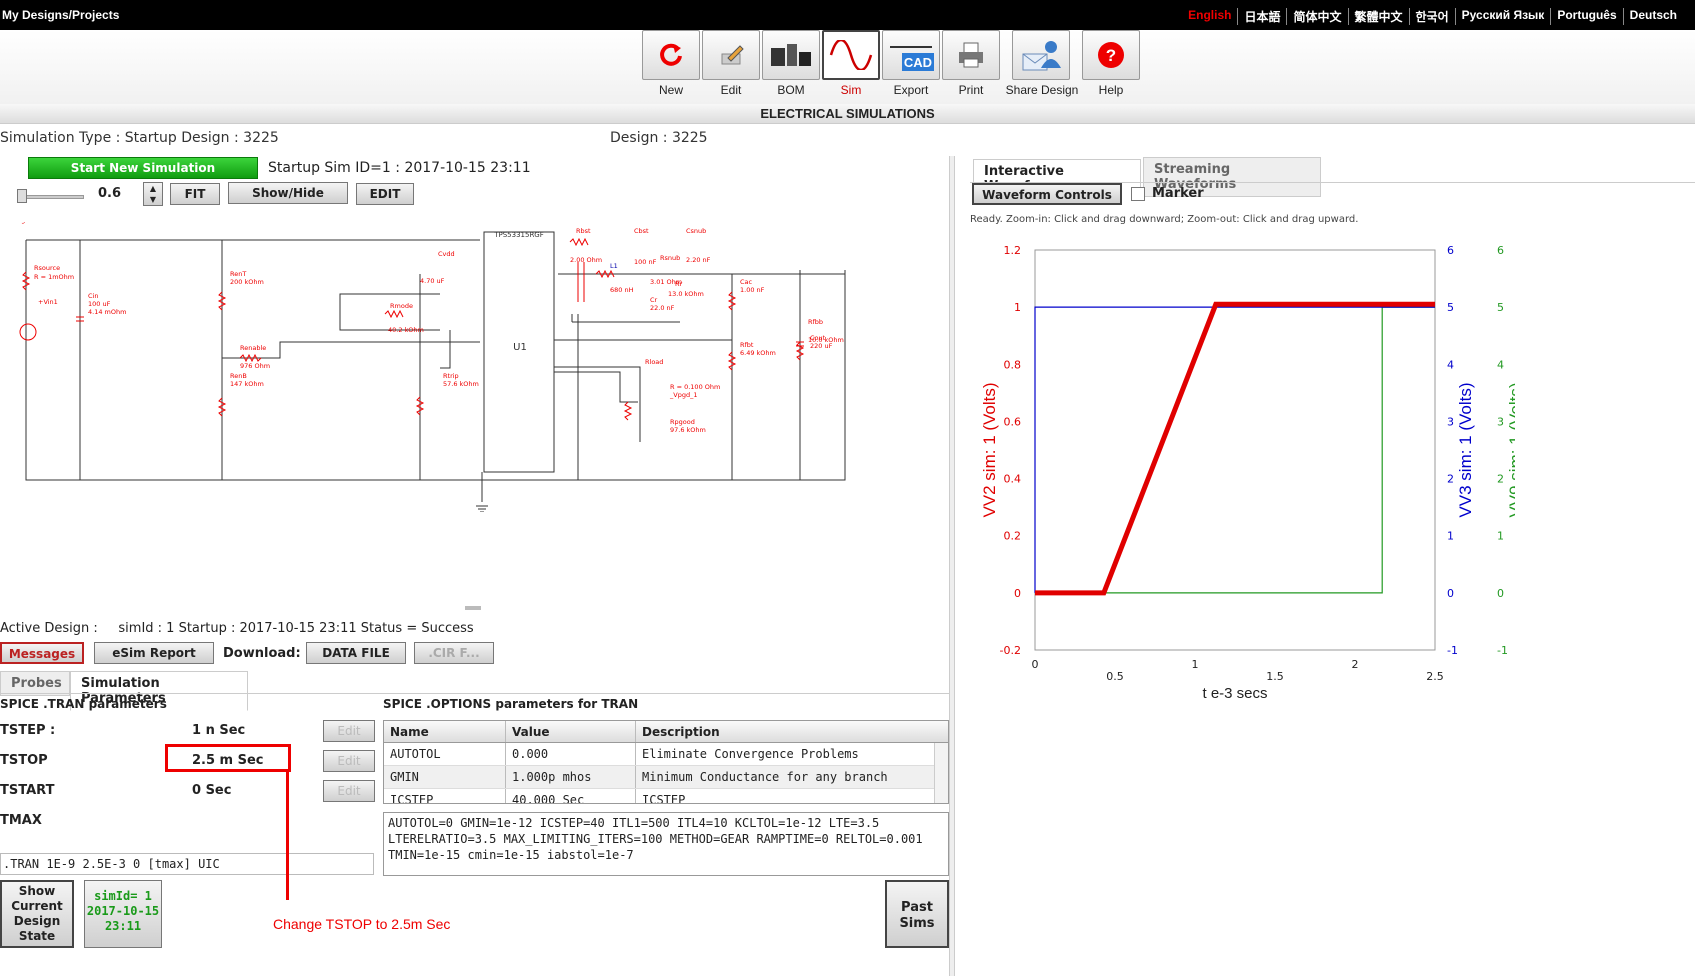  Describe the element at coordinates (662, 308) in the screenshot. I see `component-label: 22.0 nF` at that location.